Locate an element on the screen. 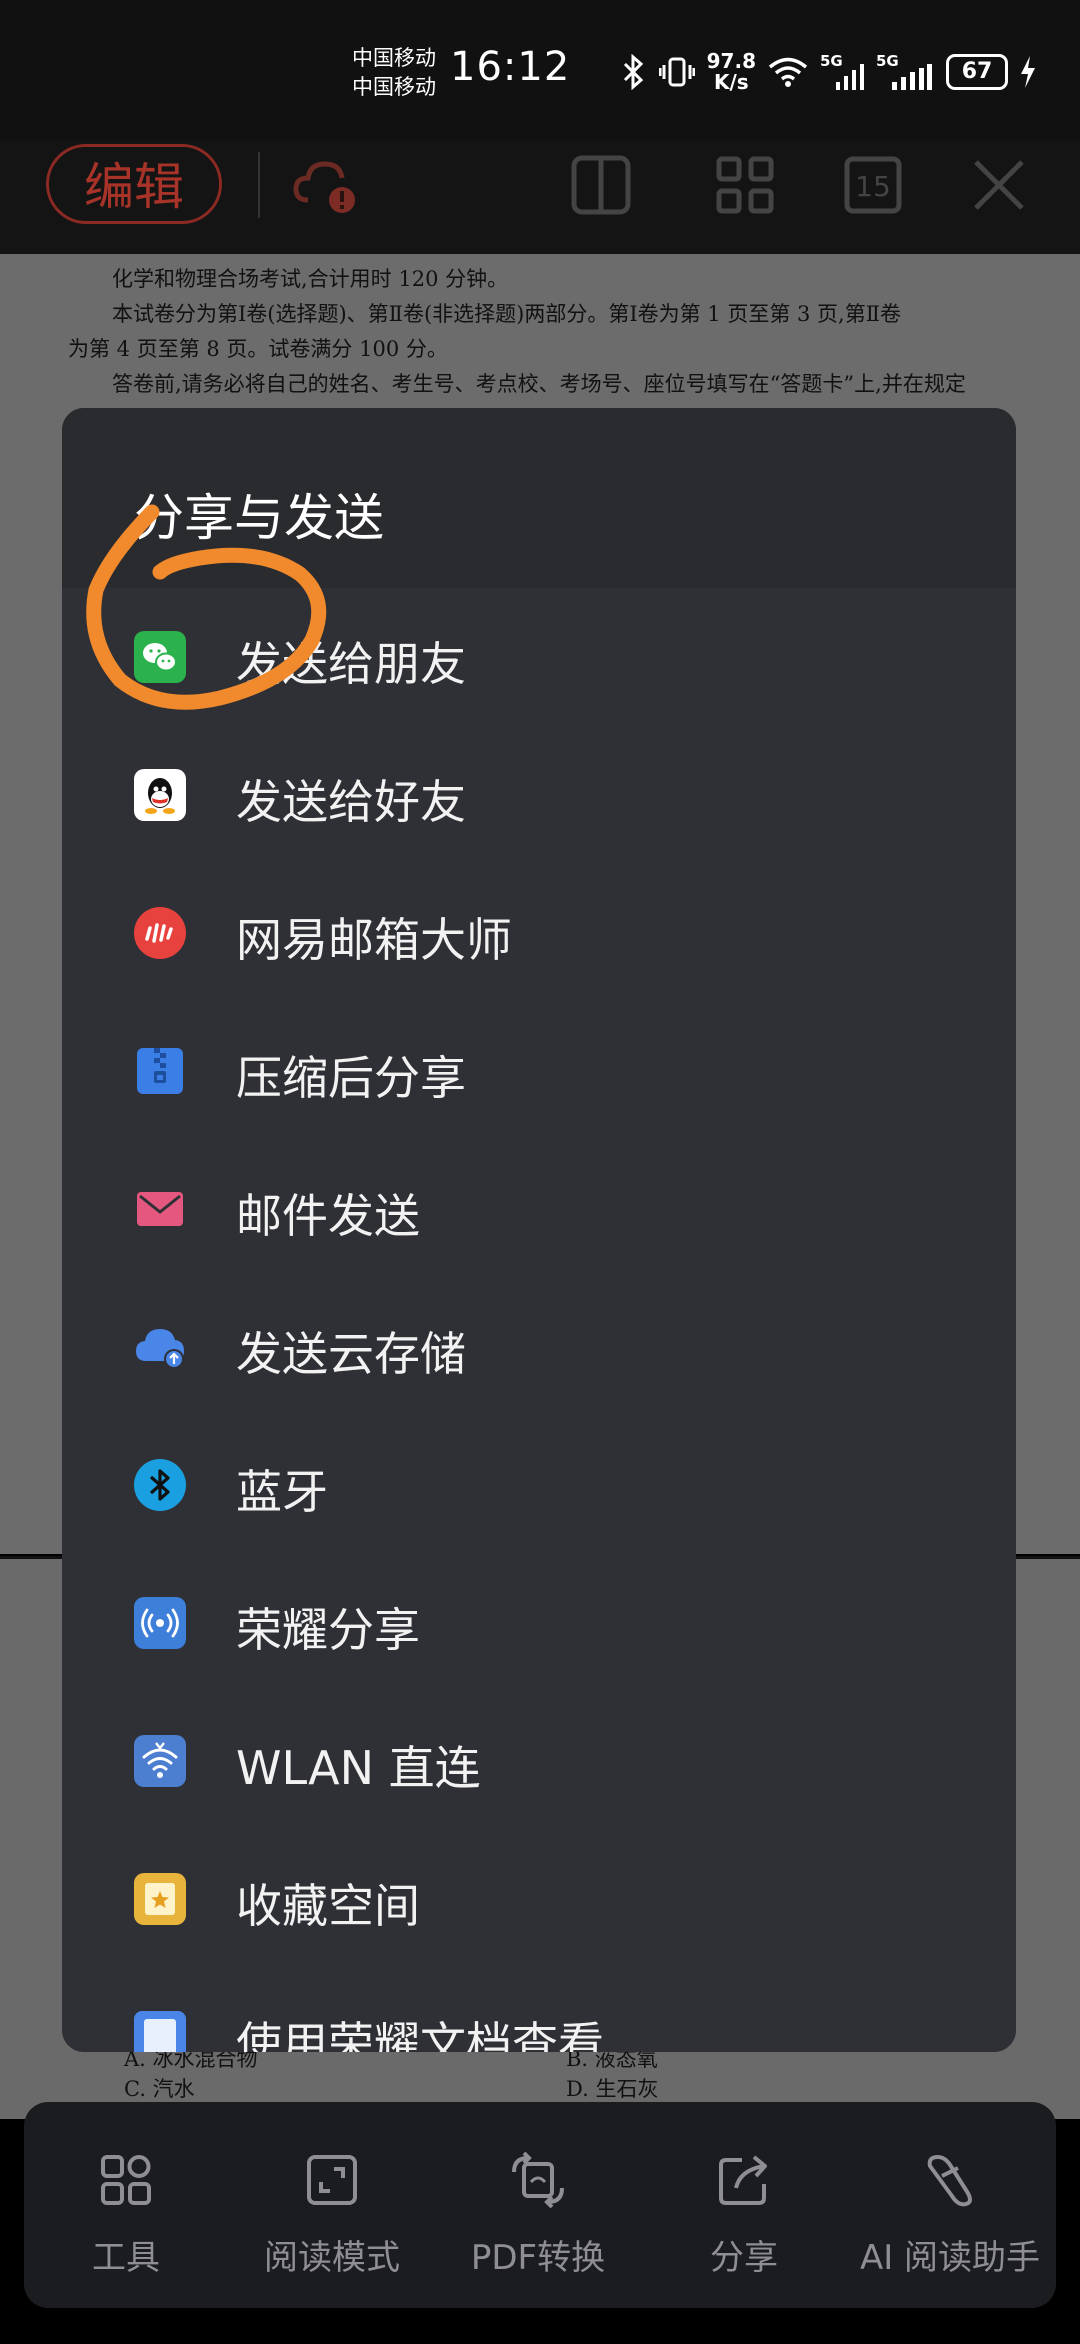  share-item-wlan-direct: WLAN 直连 is located at coordinates (539, 1761).